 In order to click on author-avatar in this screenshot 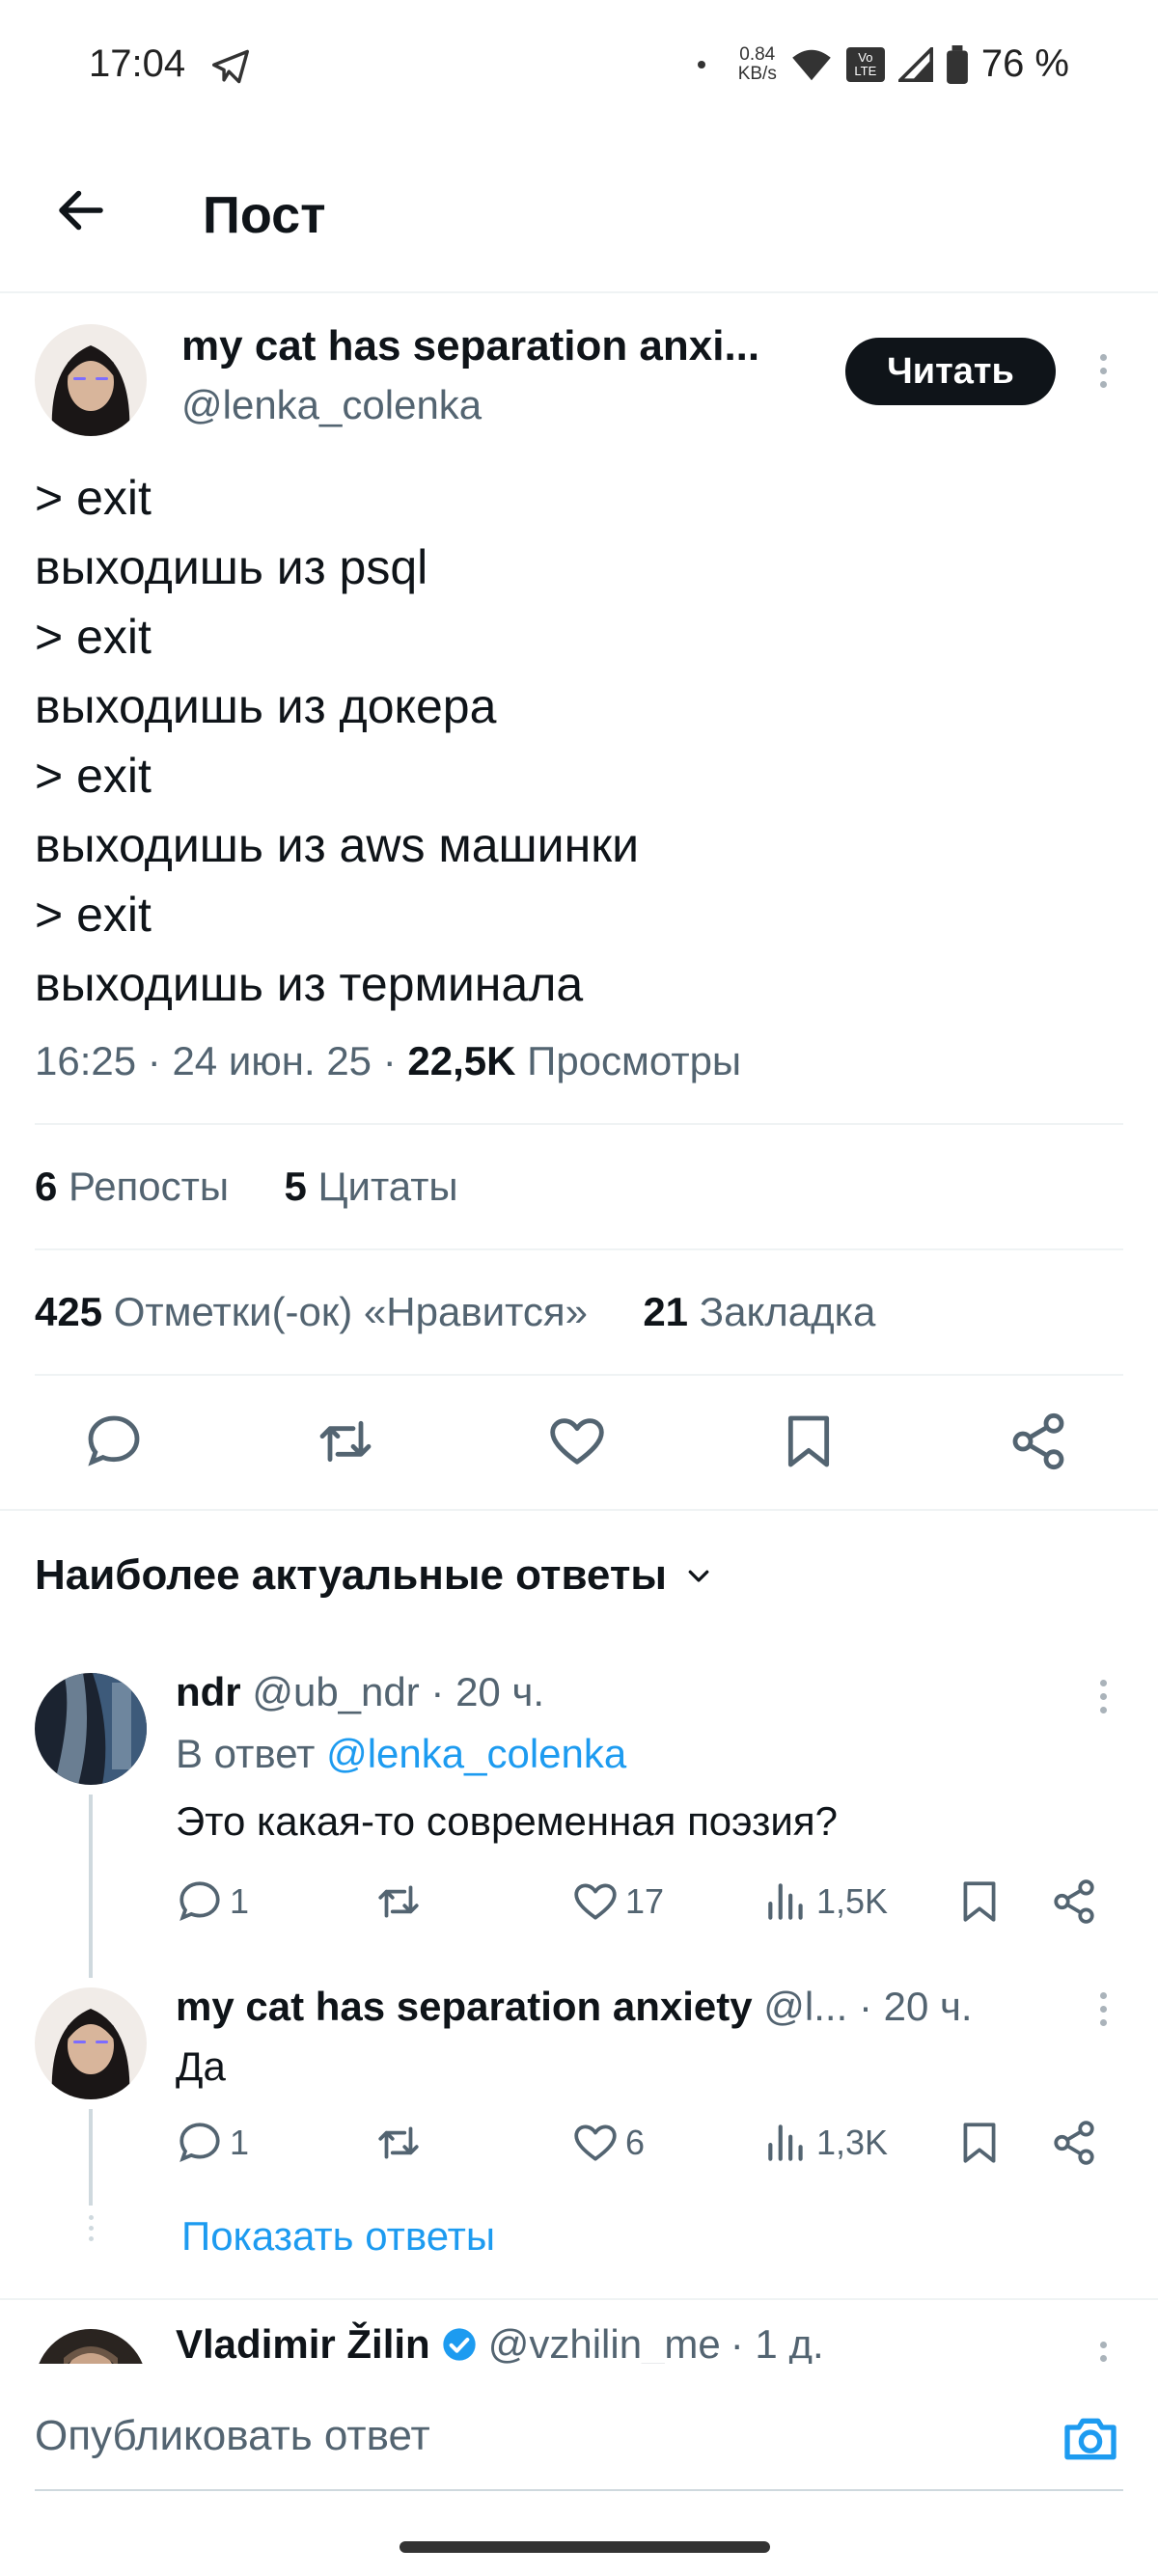, I will do `click(91, 380)`.